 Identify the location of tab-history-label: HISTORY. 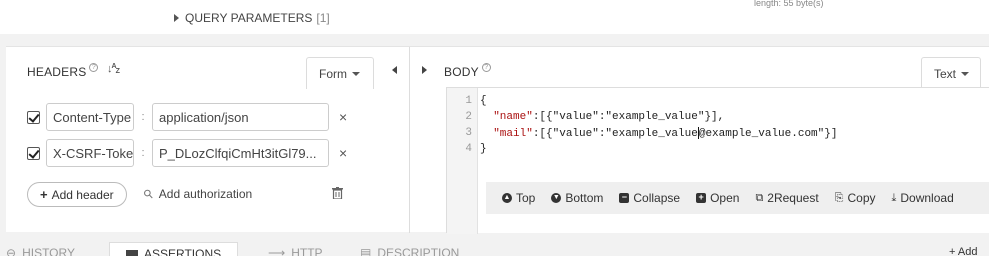
(48, 251).